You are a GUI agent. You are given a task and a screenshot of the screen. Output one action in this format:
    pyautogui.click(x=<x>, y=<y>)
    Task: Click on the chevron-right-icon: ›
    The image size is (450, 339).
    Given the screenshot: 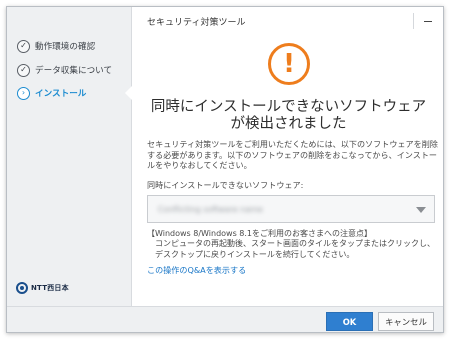 What is the action you would take?
    pyautogui.click(x=23, y=93)
    